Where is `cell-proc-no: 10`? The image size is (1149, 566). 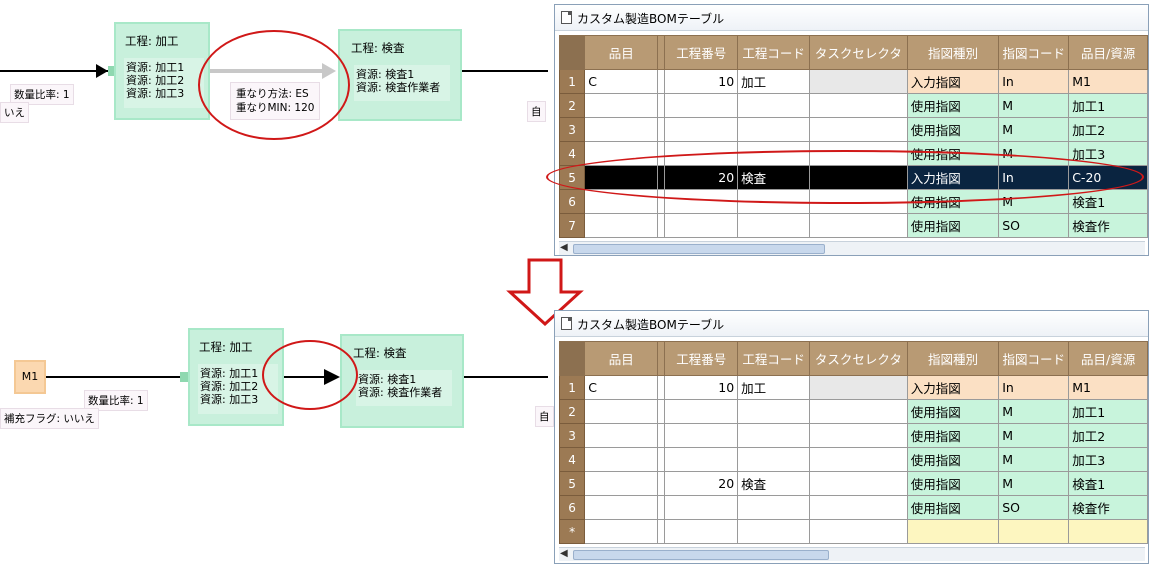
cell-proc-no: 10 is located at coordinates (701, 81).